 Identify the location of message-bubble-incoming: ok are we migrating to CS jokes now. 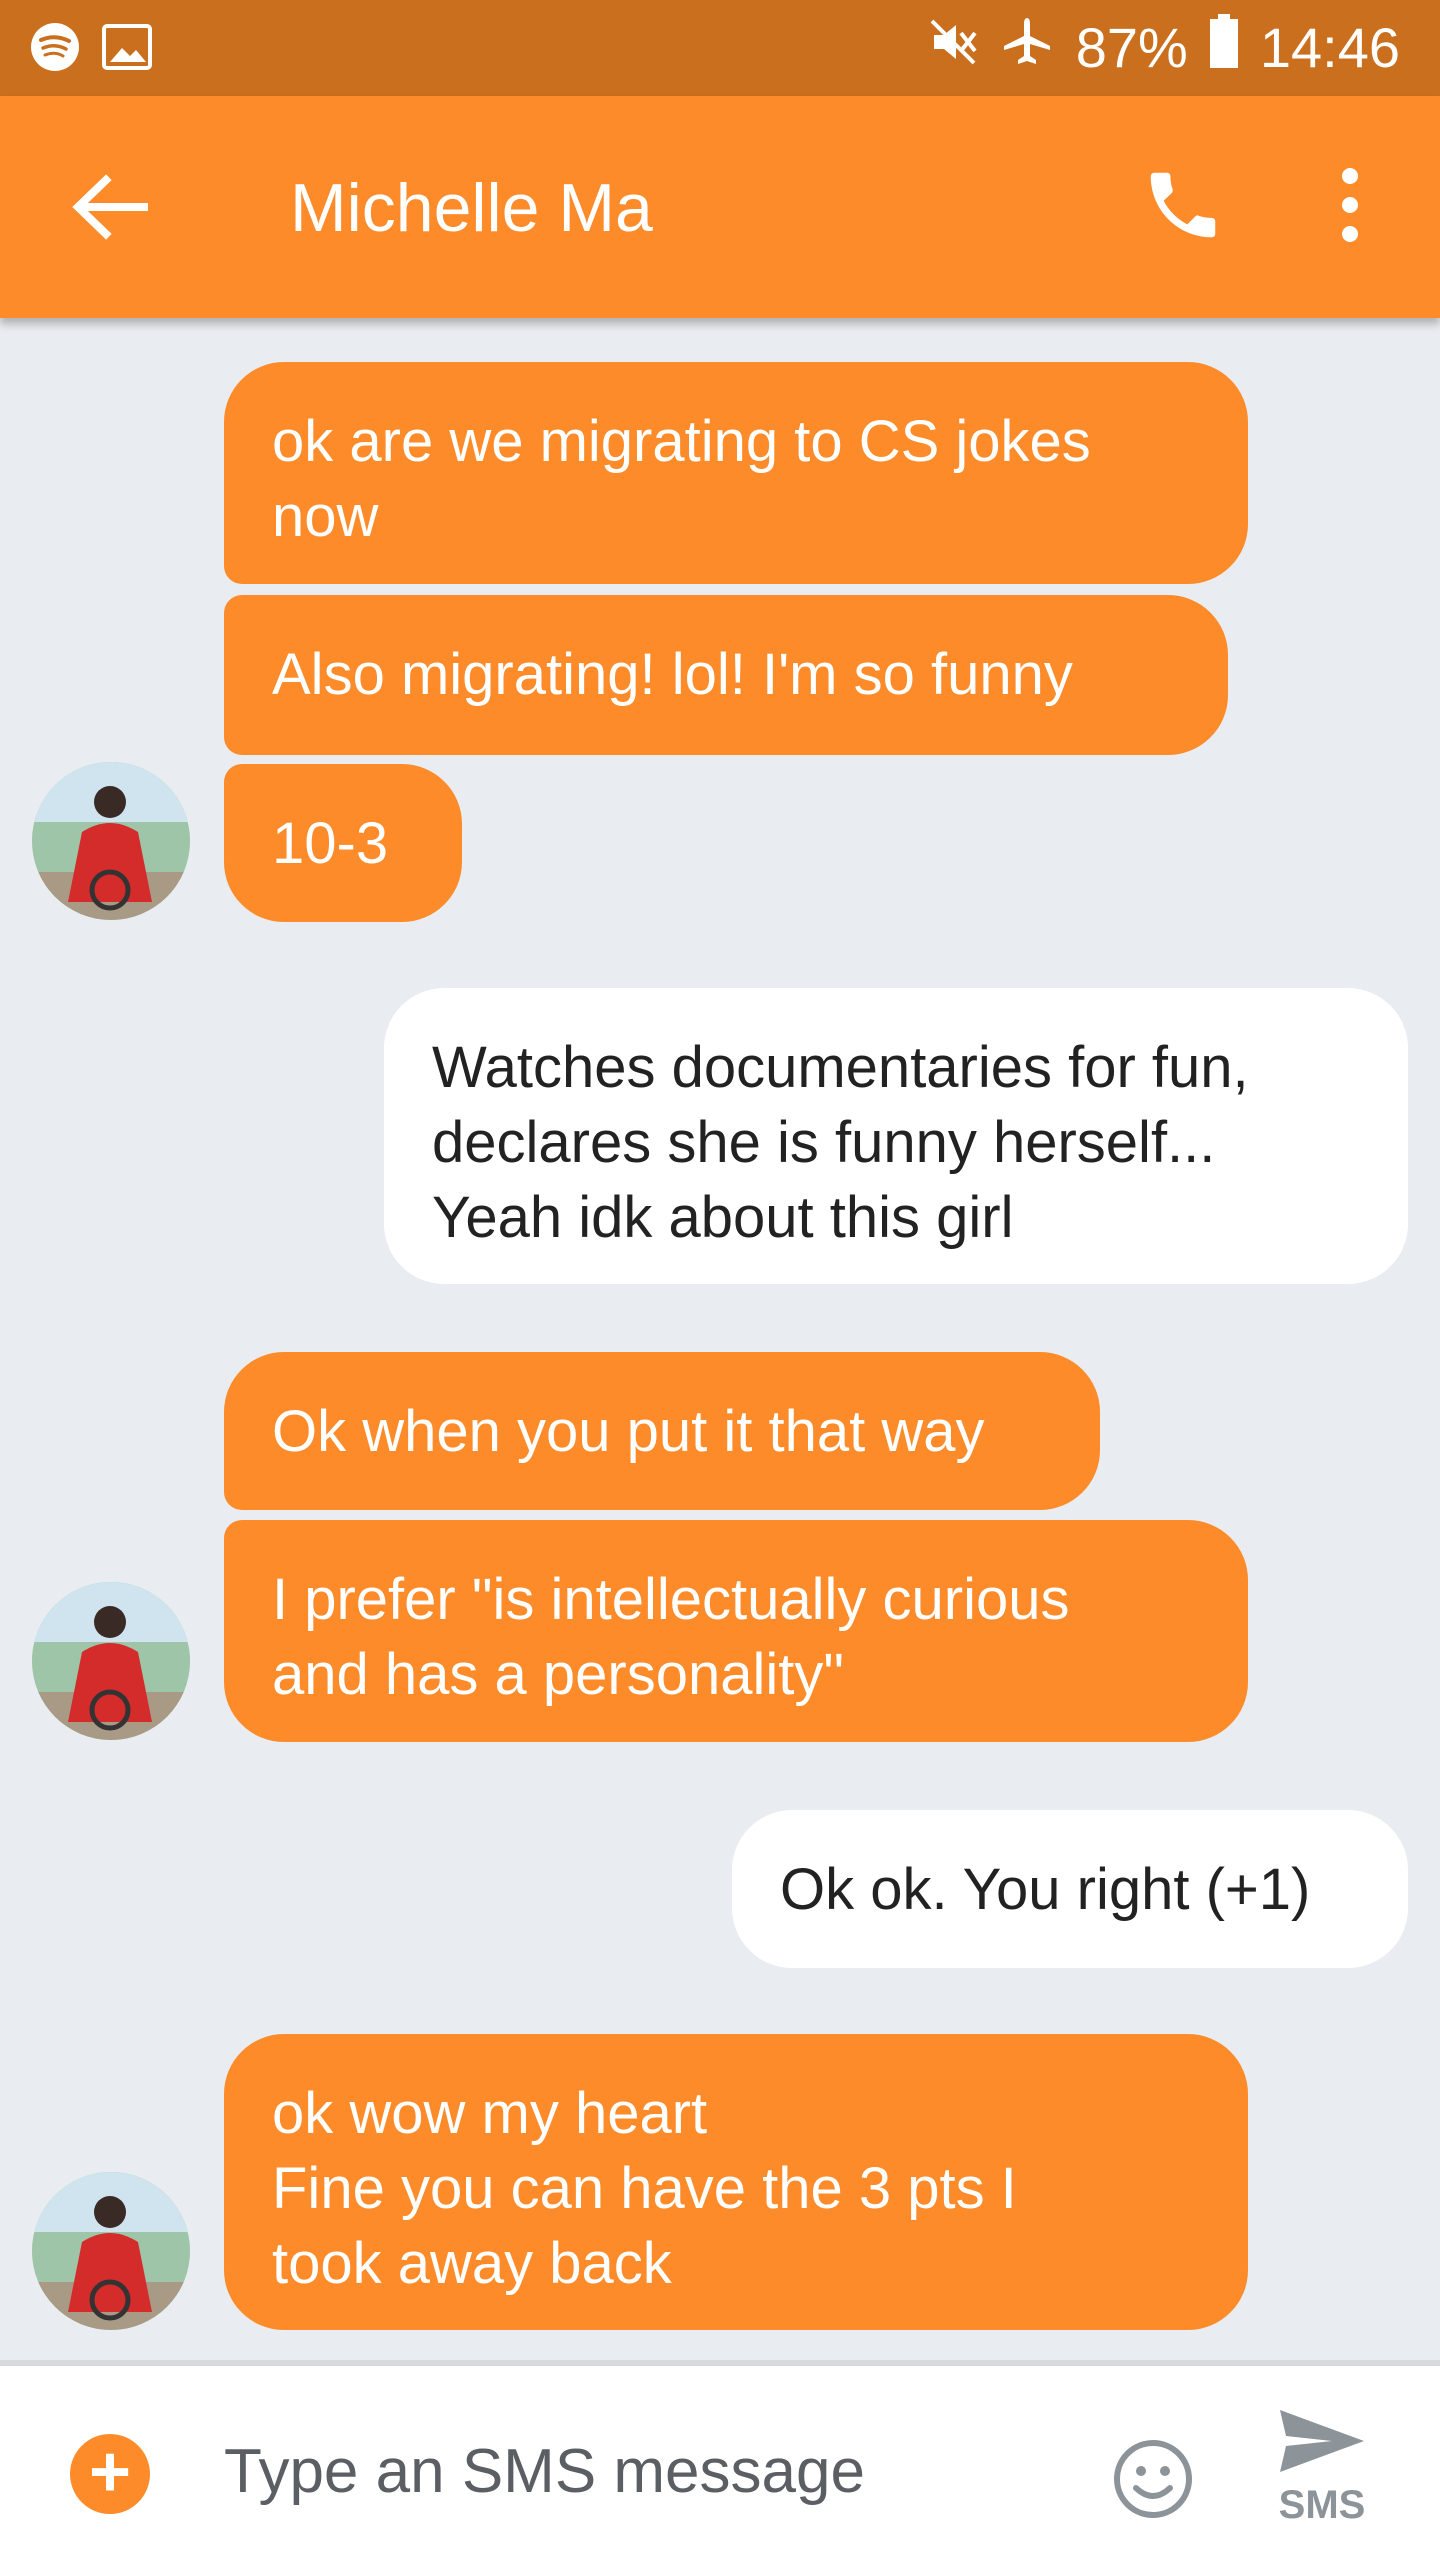
(736, 473).